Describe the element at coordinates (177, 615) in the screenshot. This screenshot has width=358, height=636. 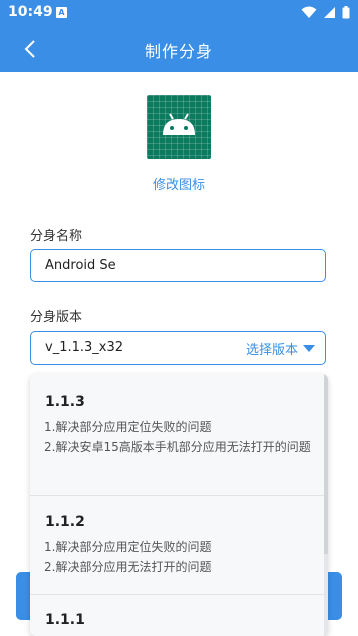
I see `version-item: 1.1.1` at that location.